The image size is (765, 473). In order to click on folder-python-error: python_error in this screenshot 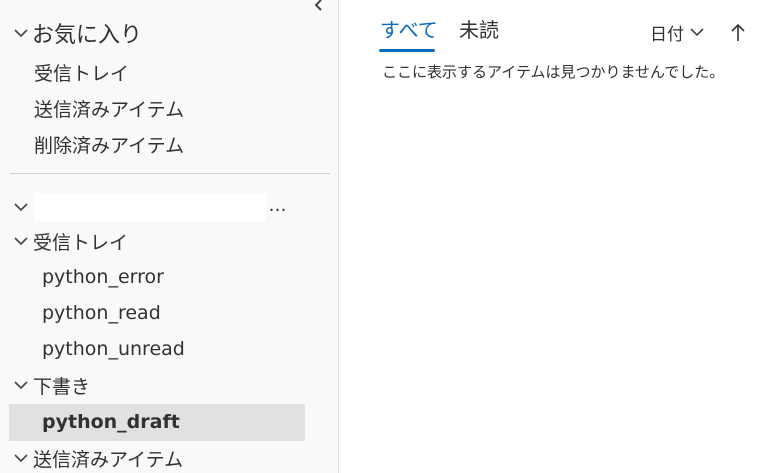, I will do `click(169, 277)`.